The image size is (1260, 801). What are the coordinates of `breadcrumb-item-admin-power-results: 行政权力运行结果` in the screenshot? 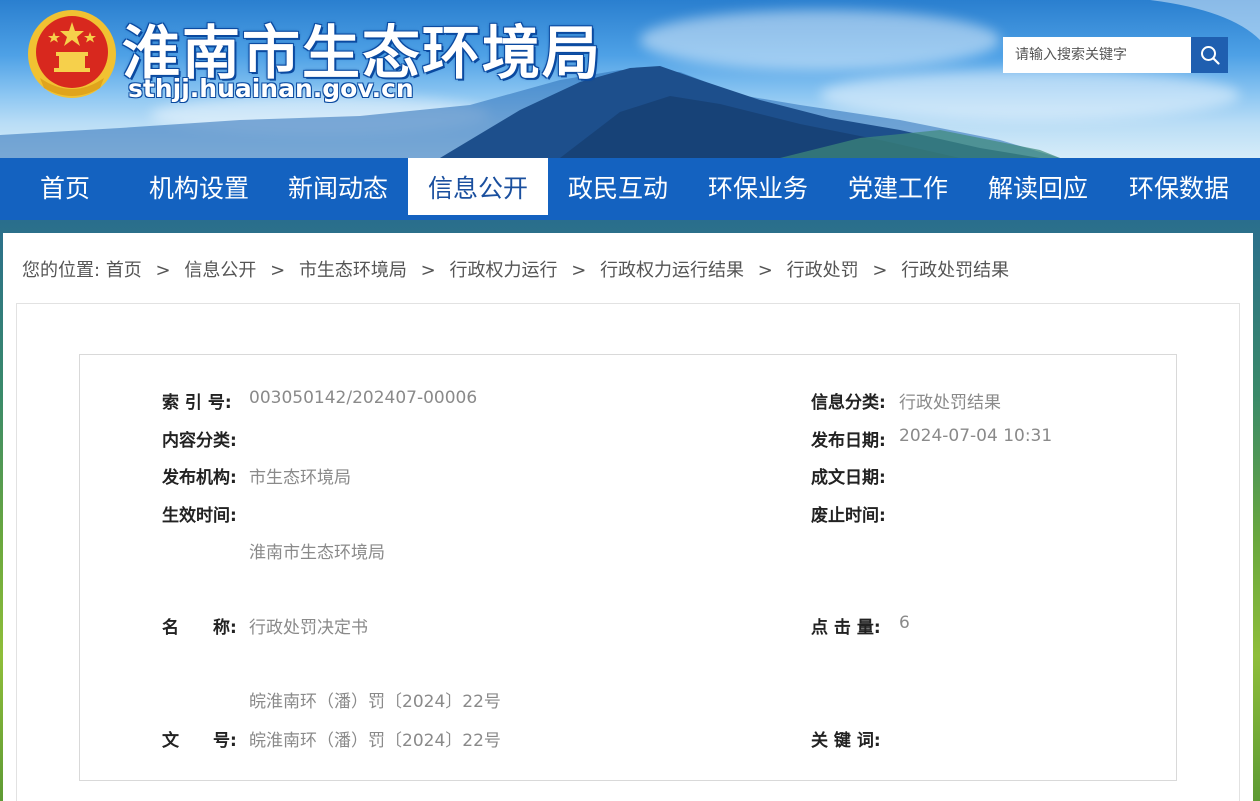 It's located at (672, 270).